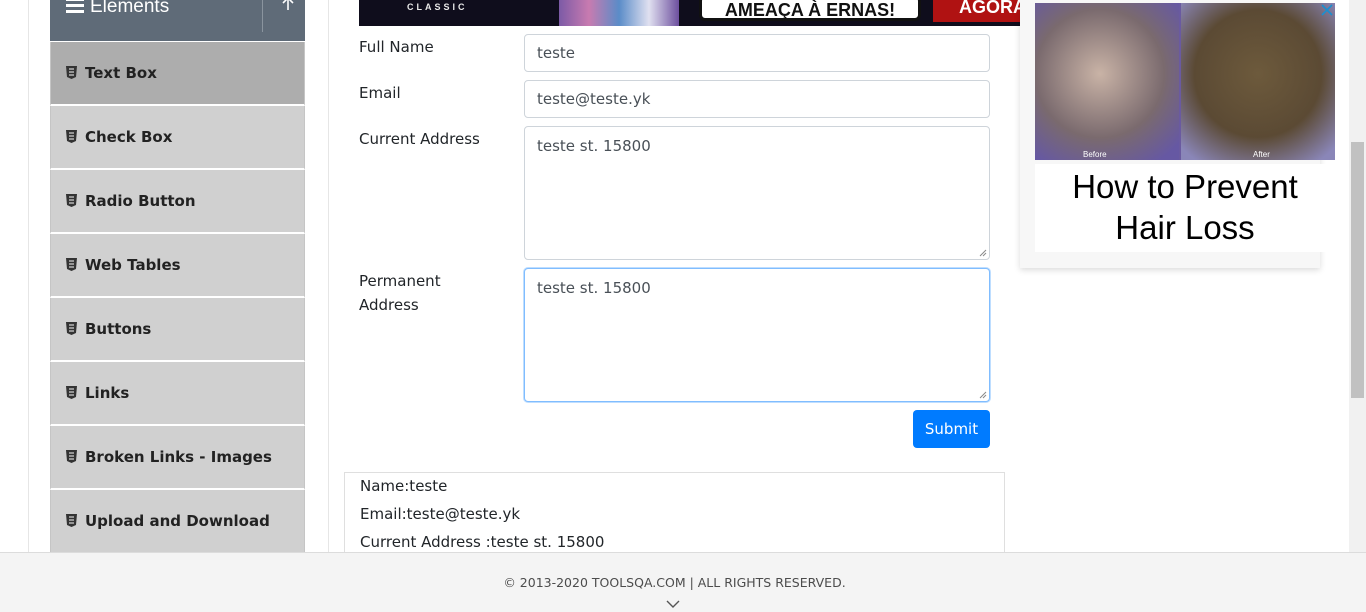 This screenshot has height=612, width=1366. Describe the element at coordinates (121, 73) in the screenshot. I see `sidebar-item-label: Text Box` at that location.